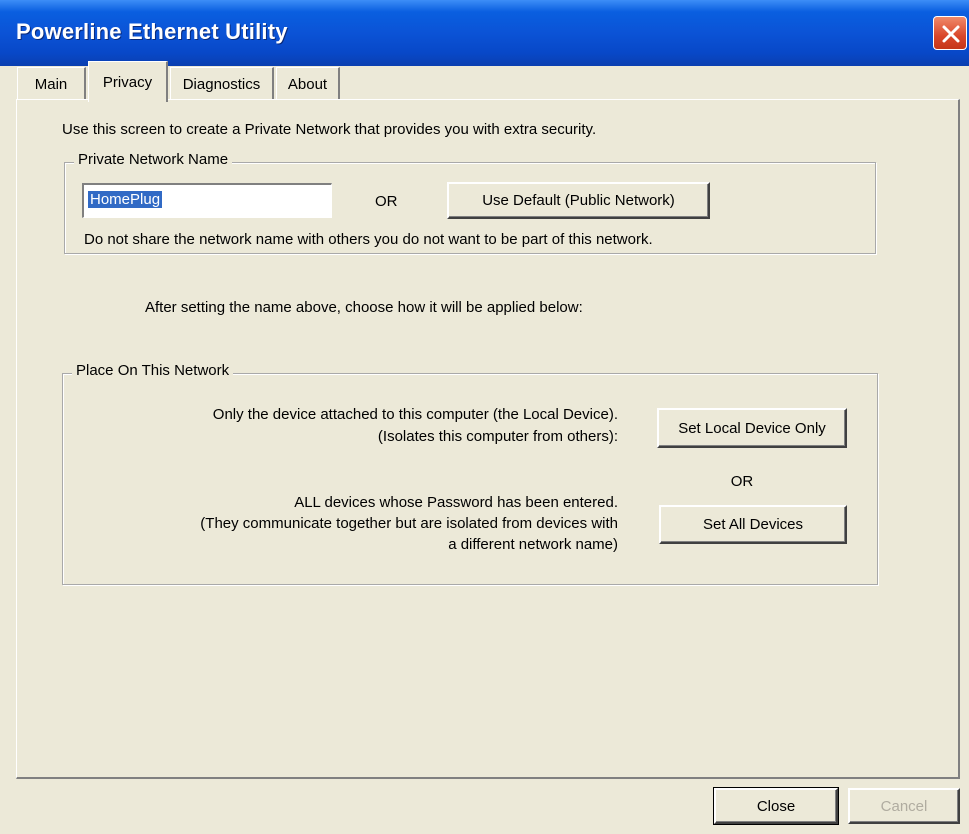 The width and height of the screenshot is (969, 834). I want to click on tab-about: About, so click(308, 83).